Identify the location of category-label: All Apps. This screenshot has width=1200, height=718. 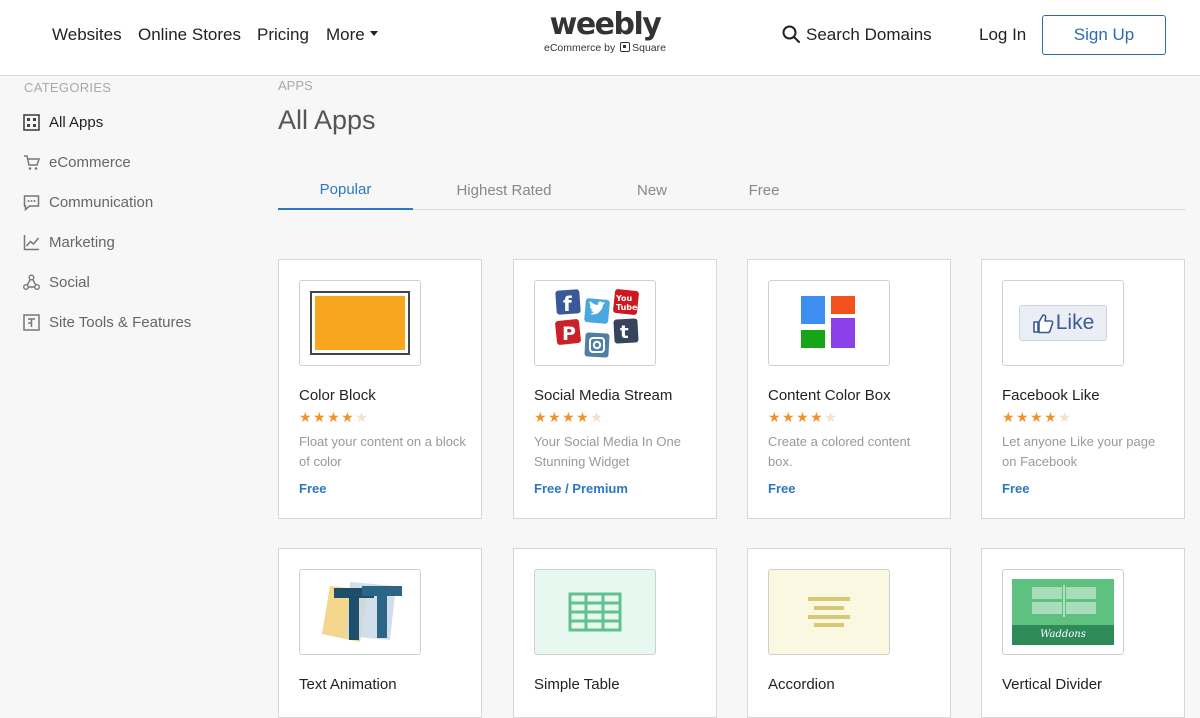
(76, 122).